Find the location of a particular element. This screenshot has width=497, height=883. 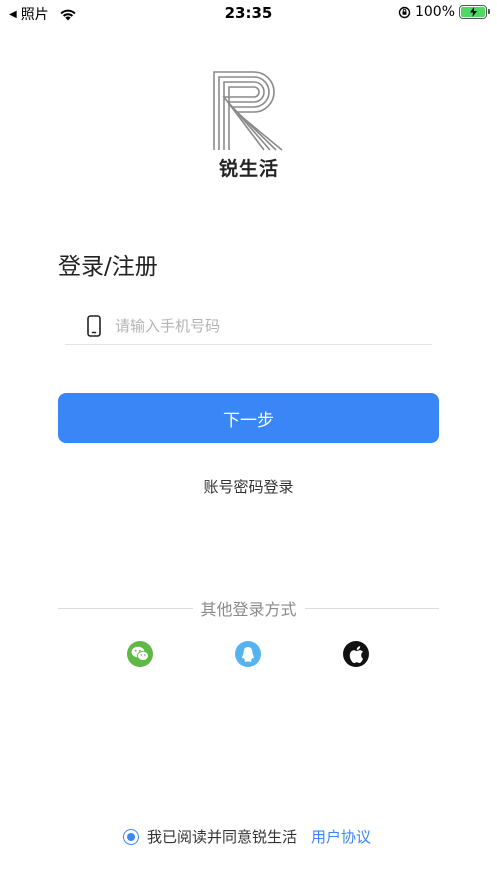

other-login-divider: 其他登录方式 is located at coordinates (249, 608).